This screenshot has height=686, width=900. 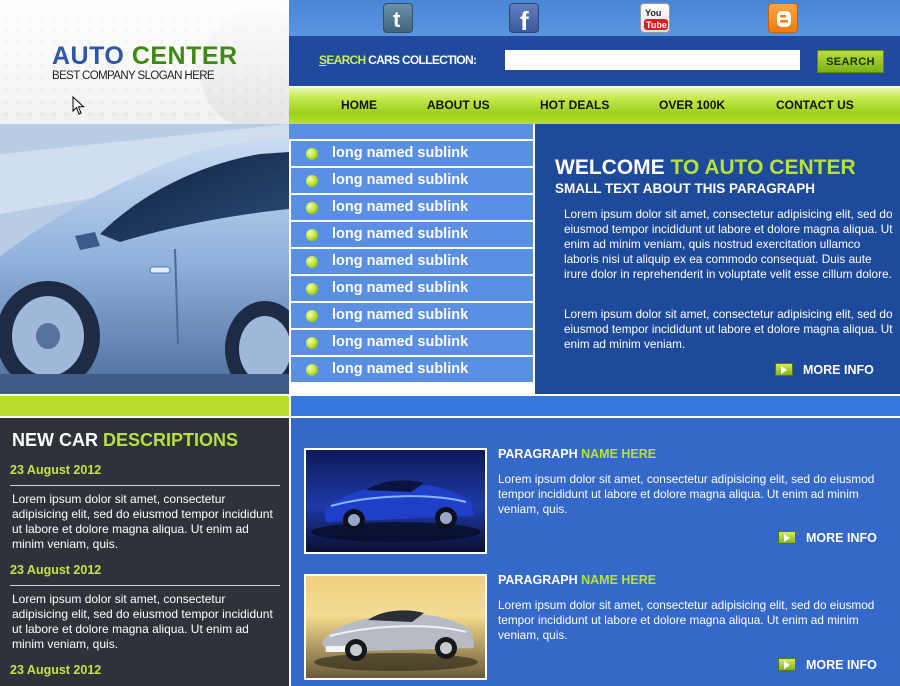 What do you see at coordinates (57, 440) in the screenshot?
I see `news-title-white: NEW CAR` at bounding box center [57, 440].